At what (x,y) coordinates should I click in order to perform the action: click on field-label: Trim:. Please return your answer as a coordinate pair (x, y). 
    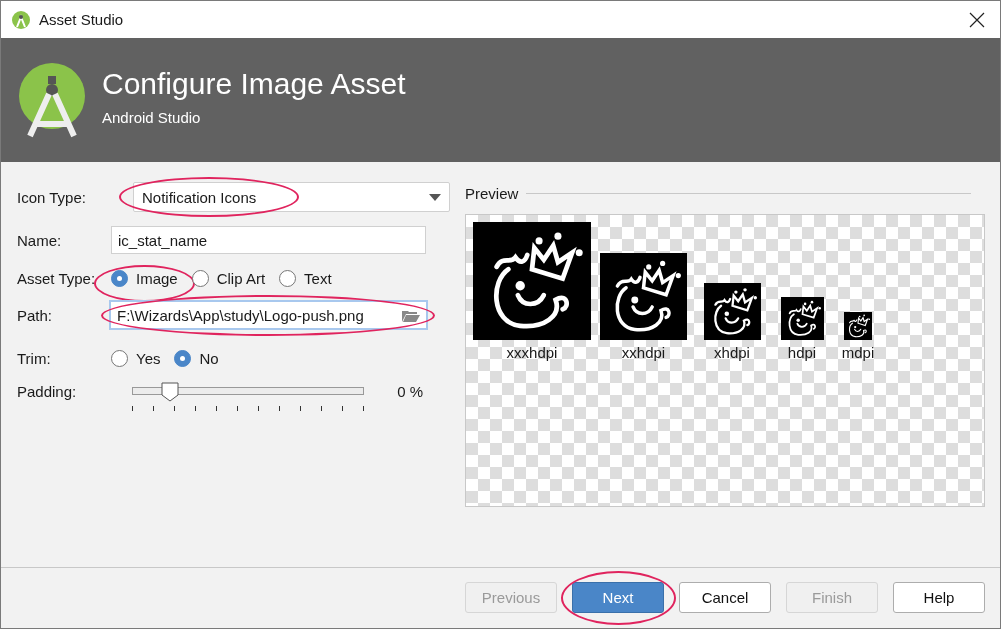
    Looking at the image, I should click on (34, 358).